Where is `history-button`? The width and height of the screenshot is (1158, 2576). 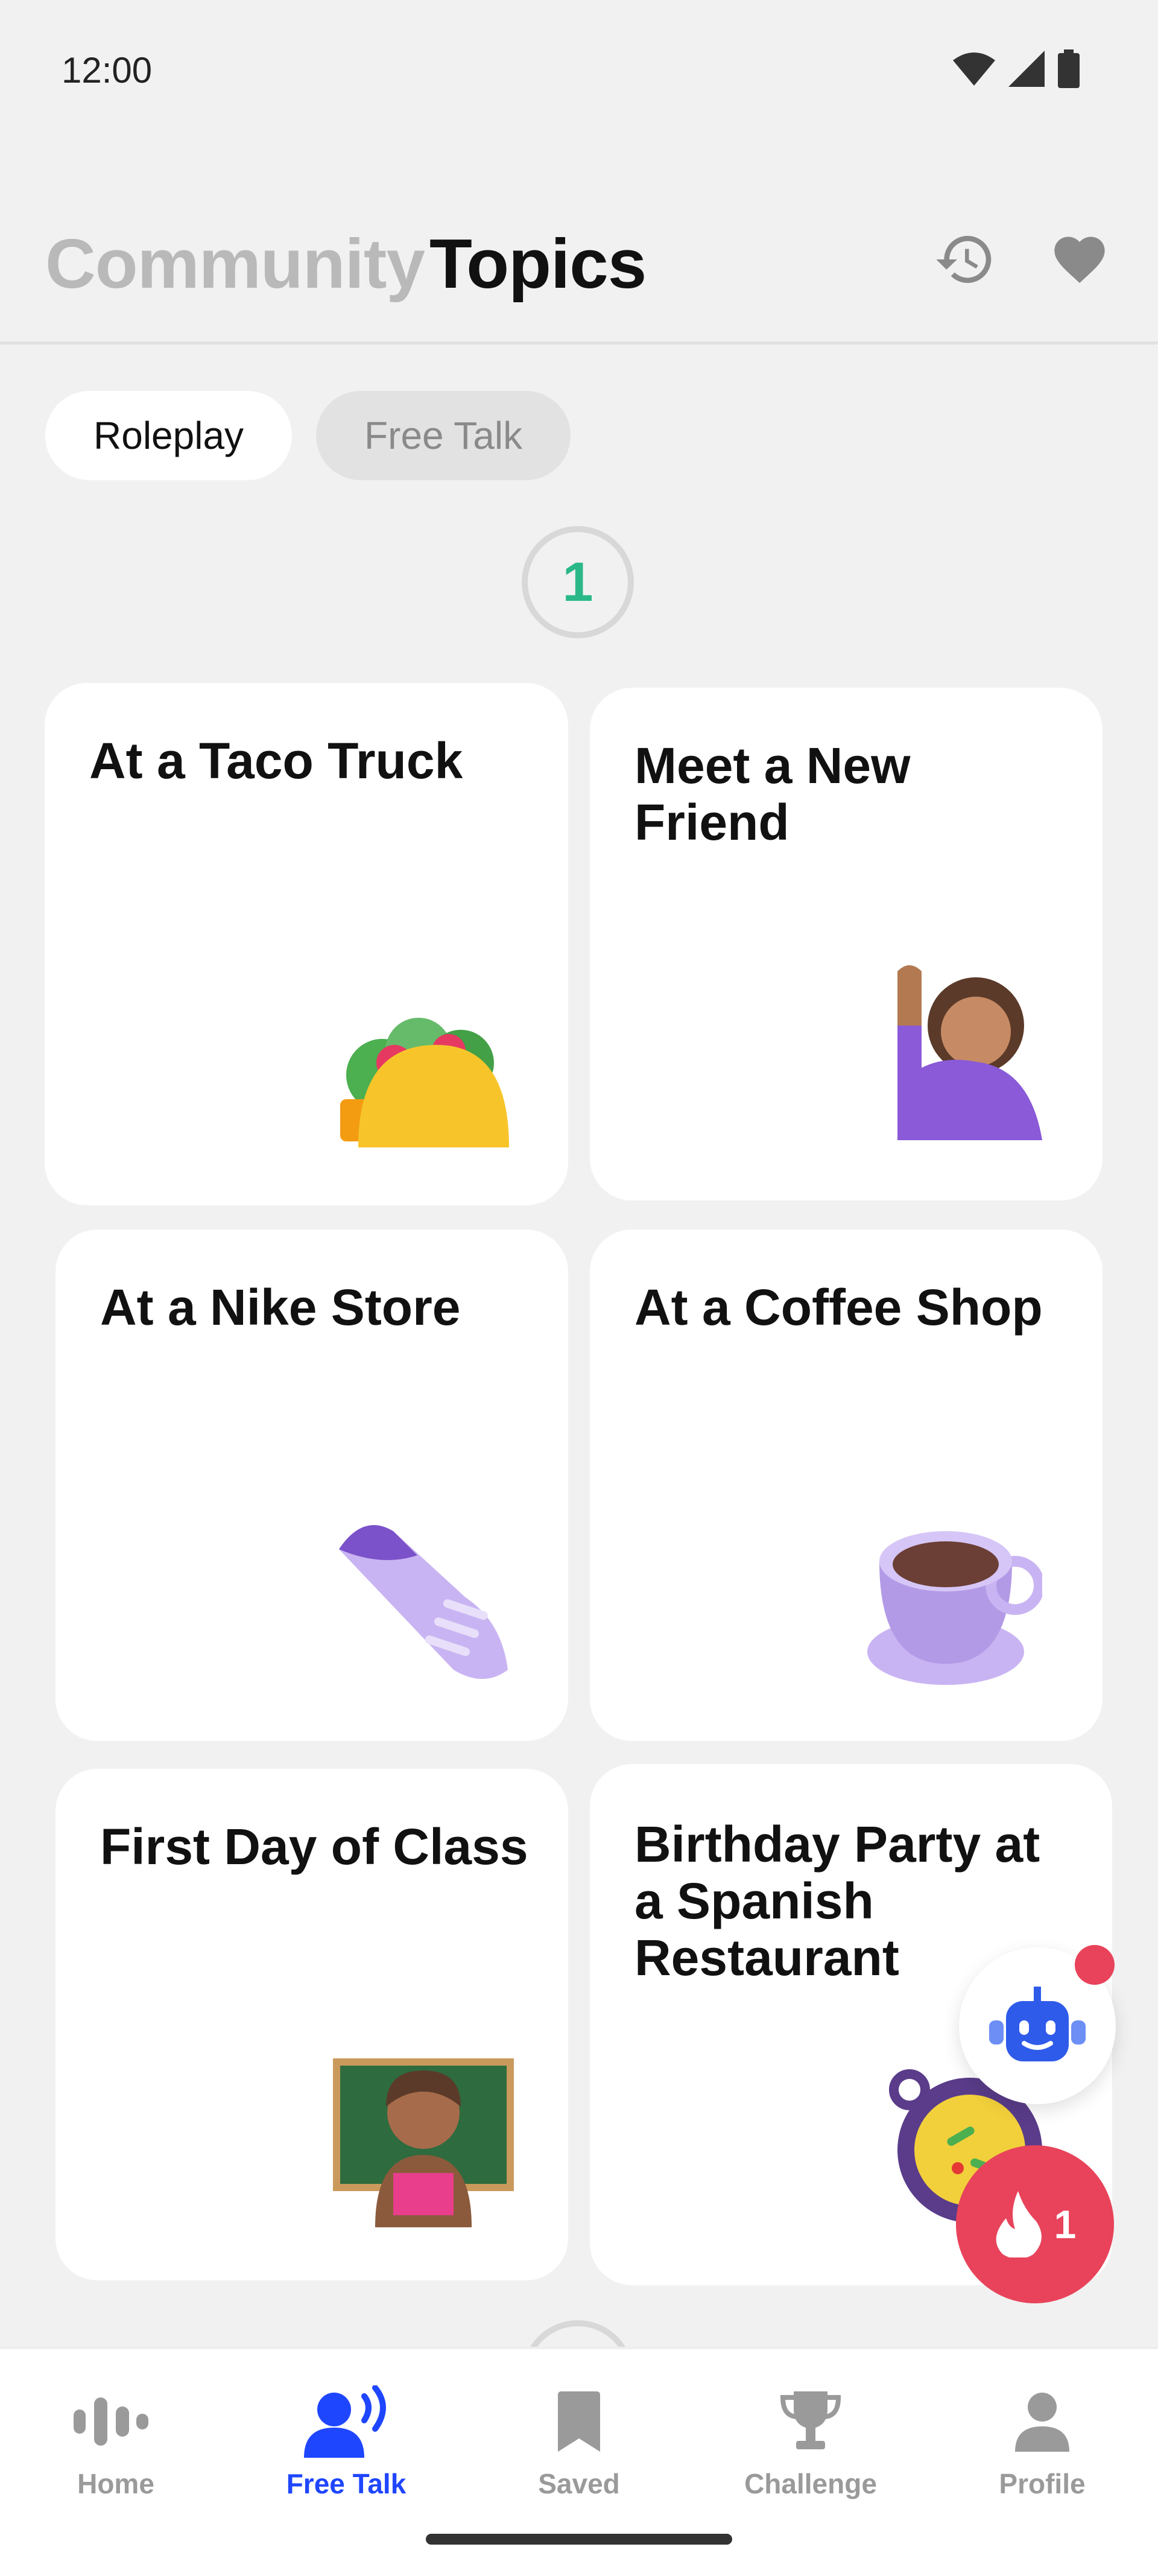
history-button is located at coordinates (965, 259).